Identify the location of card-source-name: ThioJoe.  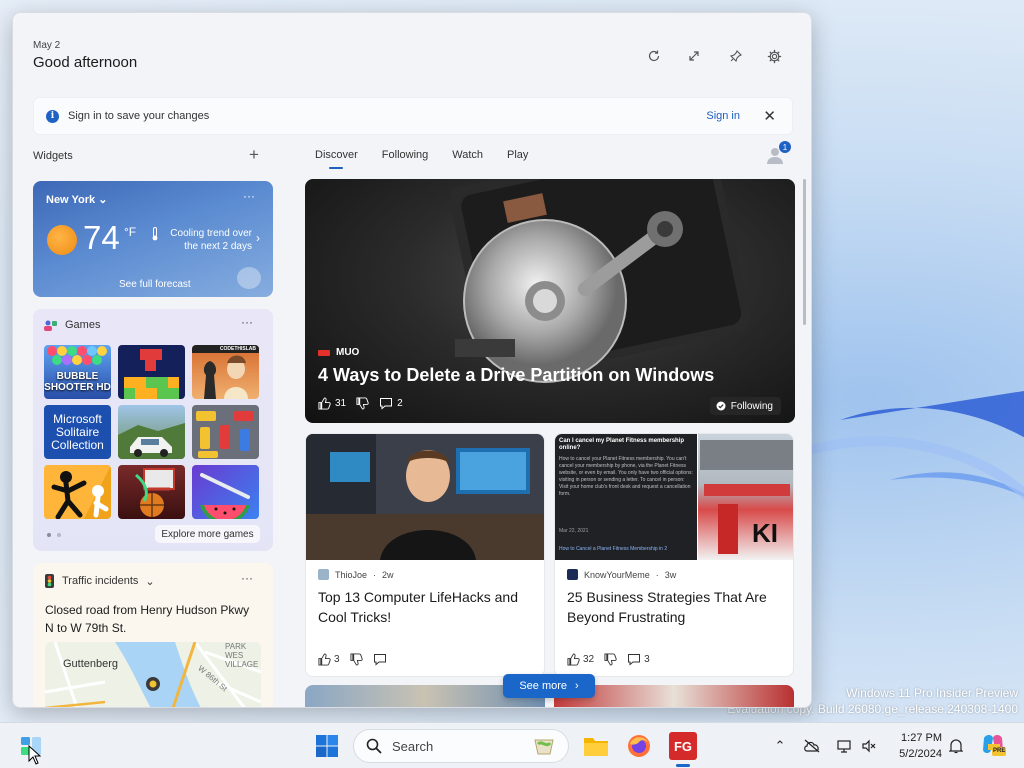
(351, 574).